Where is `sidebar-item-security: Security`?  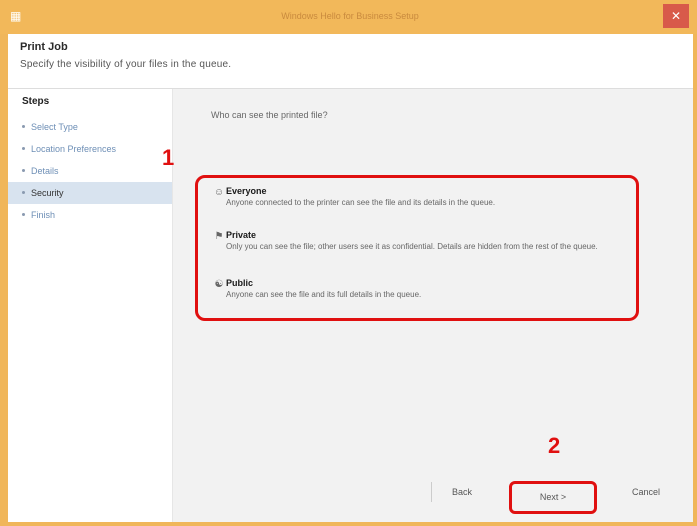 sidebar-item-security: Security is located at coordinates (90, 193).